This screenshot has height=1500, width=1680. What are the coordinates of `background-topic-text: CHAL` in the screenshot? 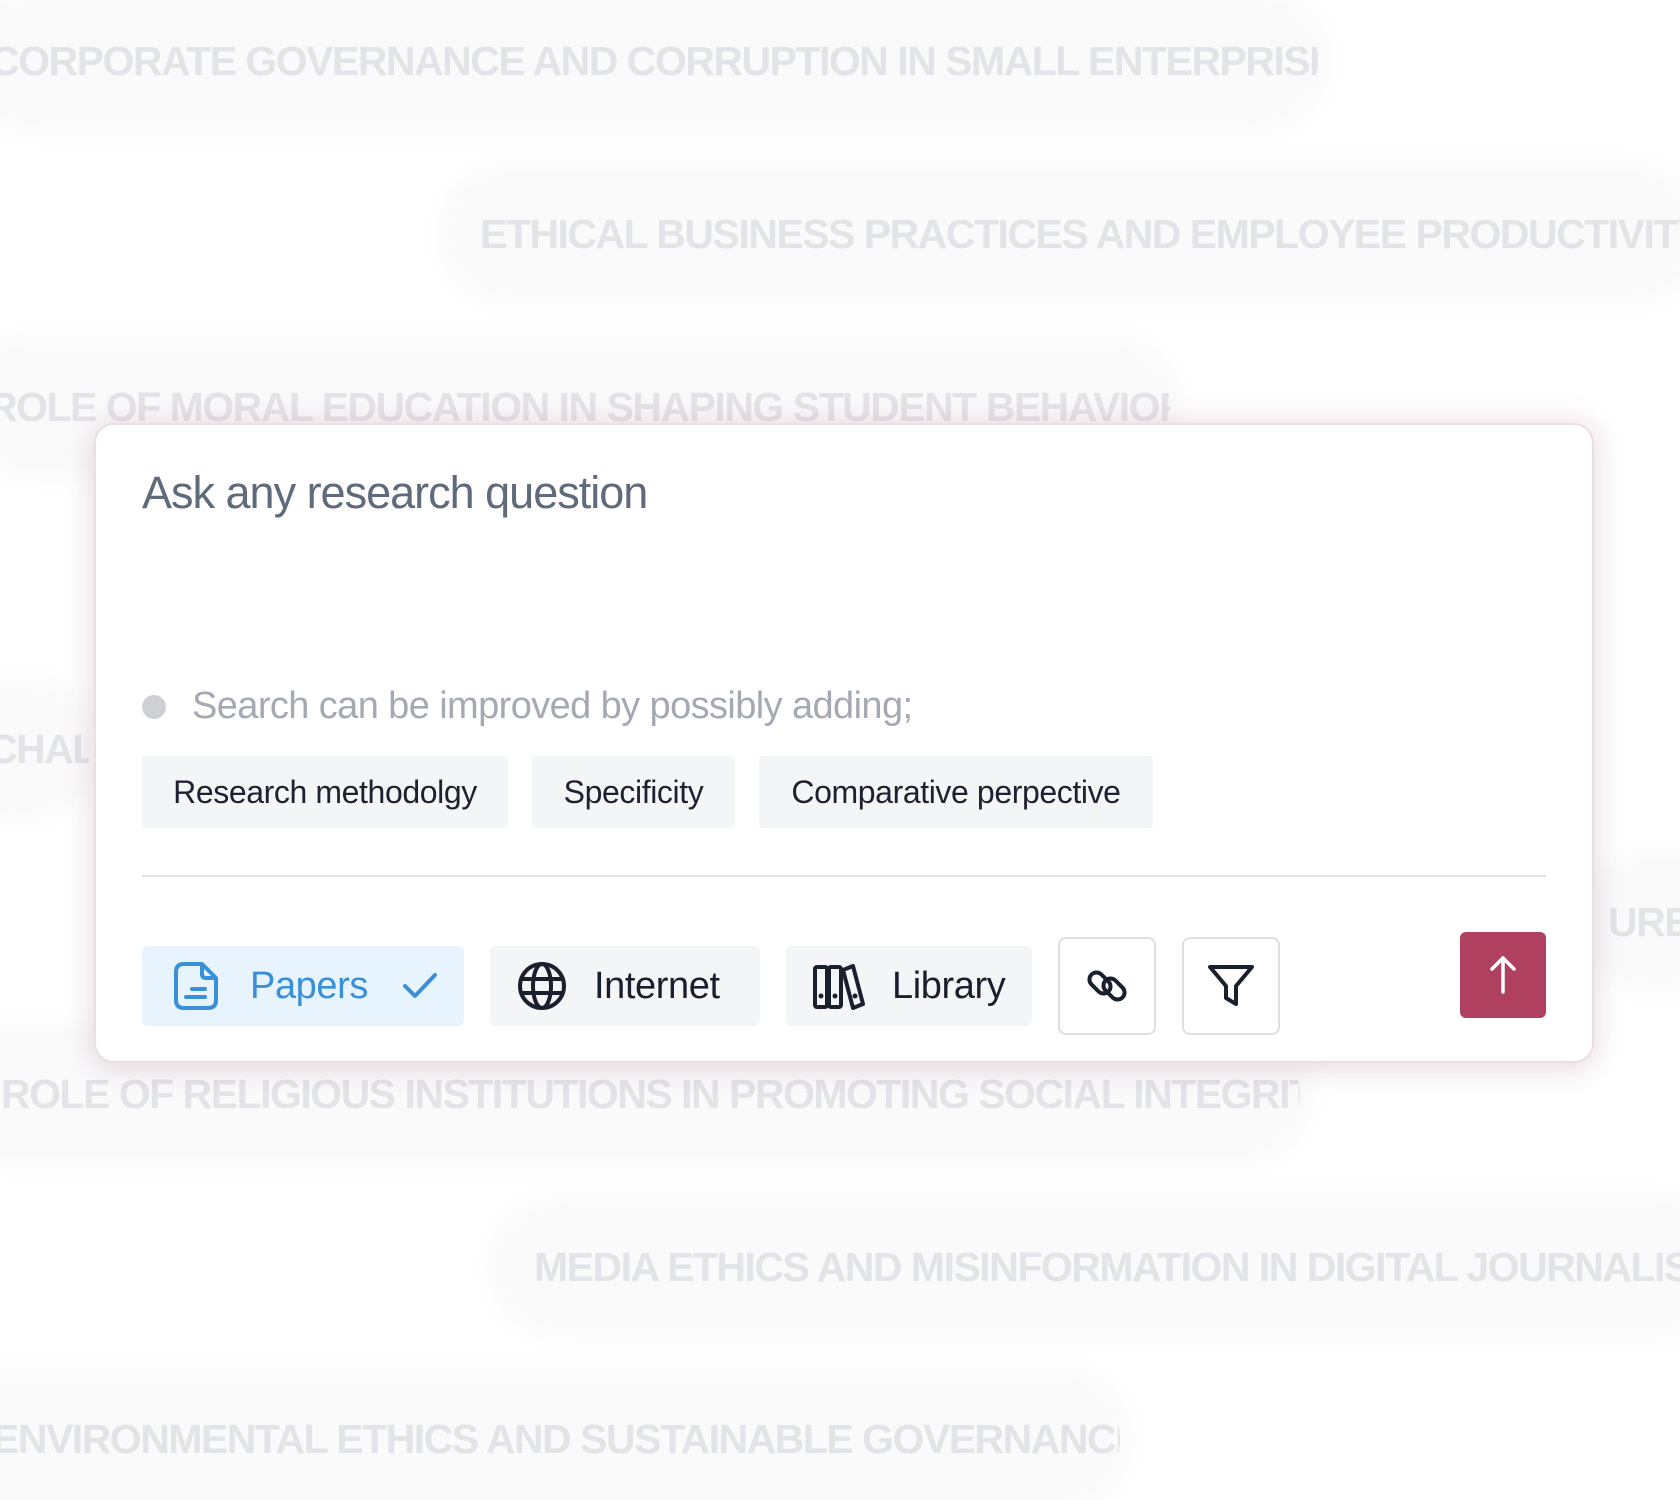 It's located at (45, 748).